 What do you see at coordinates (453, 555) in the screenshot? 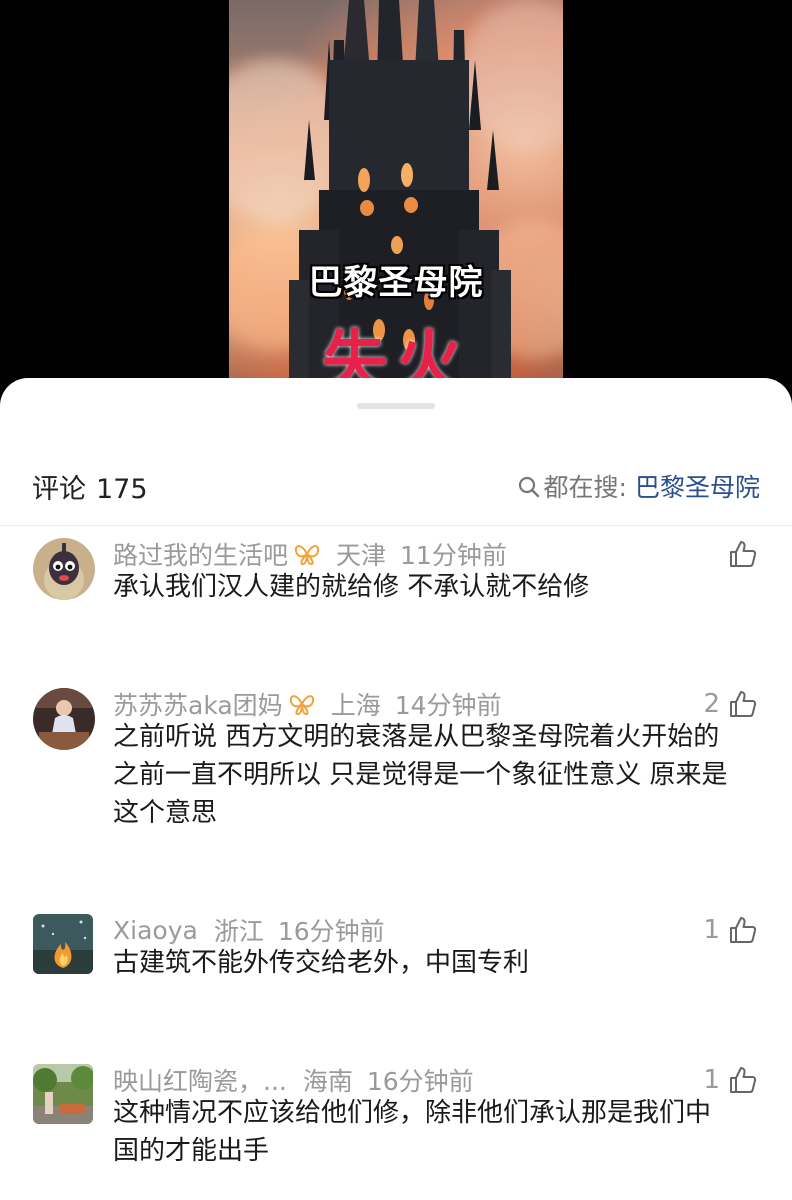
I see `comment-time: 11分钟前` at bounding box center [453, 555].